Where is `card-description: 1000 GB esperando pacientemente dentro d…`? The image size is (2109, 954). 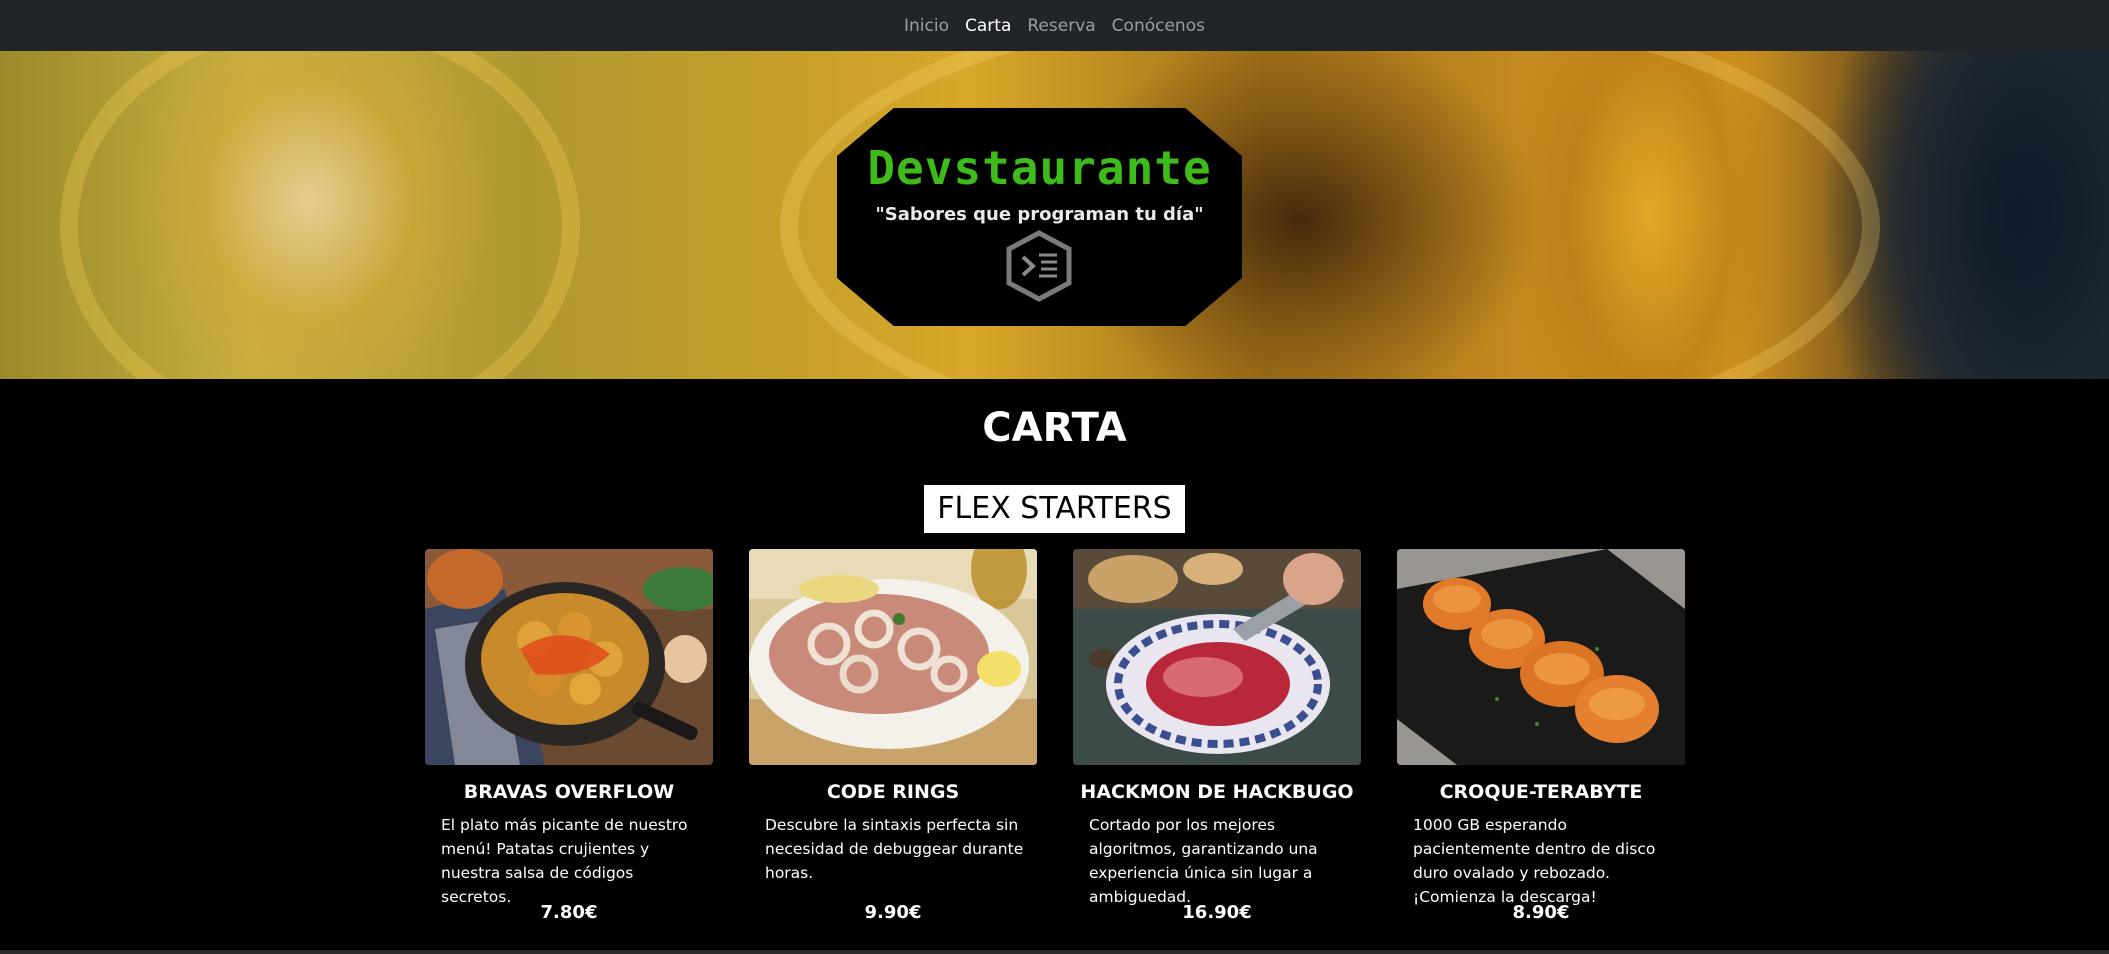
card-description: 1000 GB esperando pacientemente dentro d… is located at coordinates (1534, 861).